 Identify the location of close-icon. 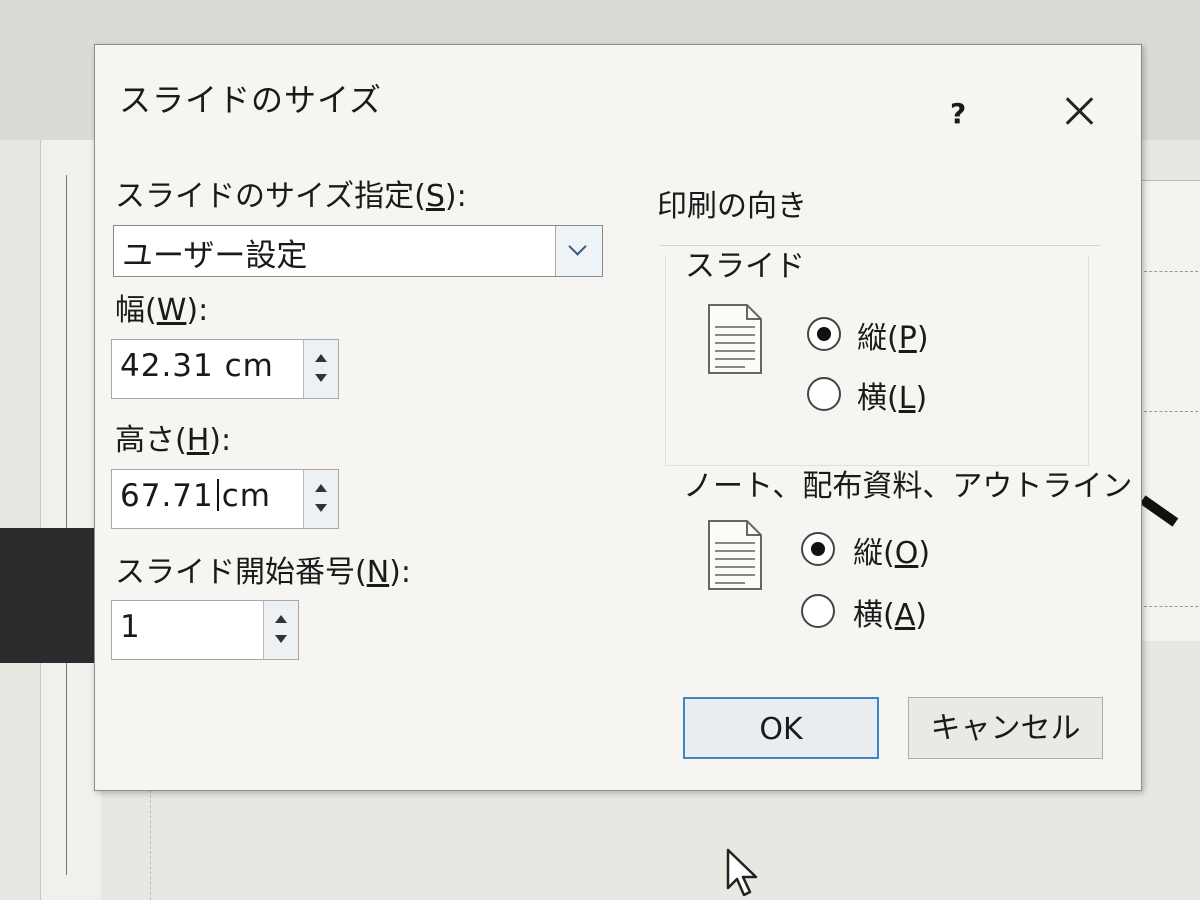
(1080, 111).